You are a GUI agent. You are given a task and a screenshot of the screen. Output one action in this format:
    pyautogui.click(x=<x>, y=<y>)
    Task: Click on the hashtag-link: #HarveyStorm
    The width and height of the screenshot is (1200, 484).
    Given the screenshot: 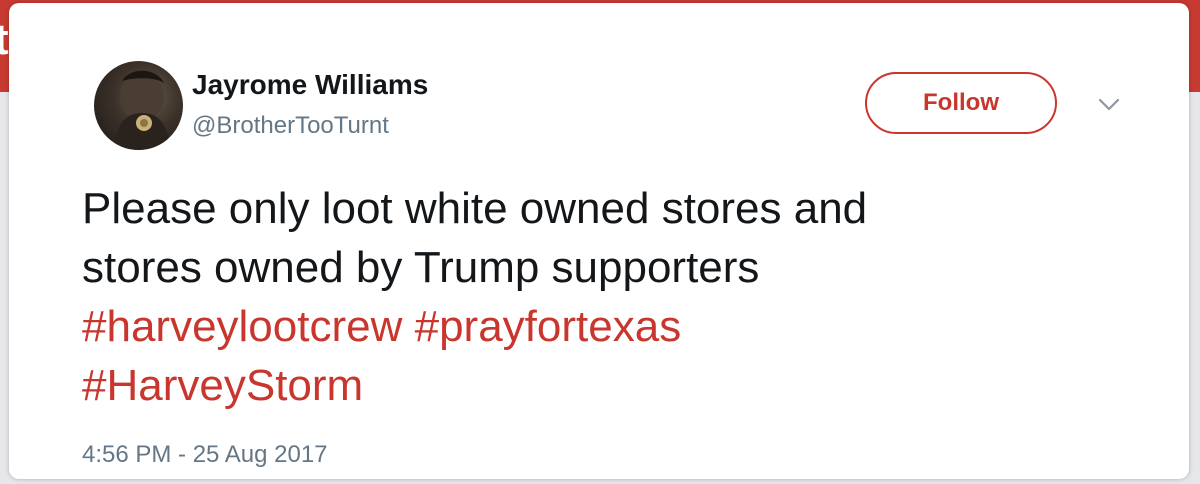 What is the action you would take?
    pyautogui.click(x=222, y=385)
    